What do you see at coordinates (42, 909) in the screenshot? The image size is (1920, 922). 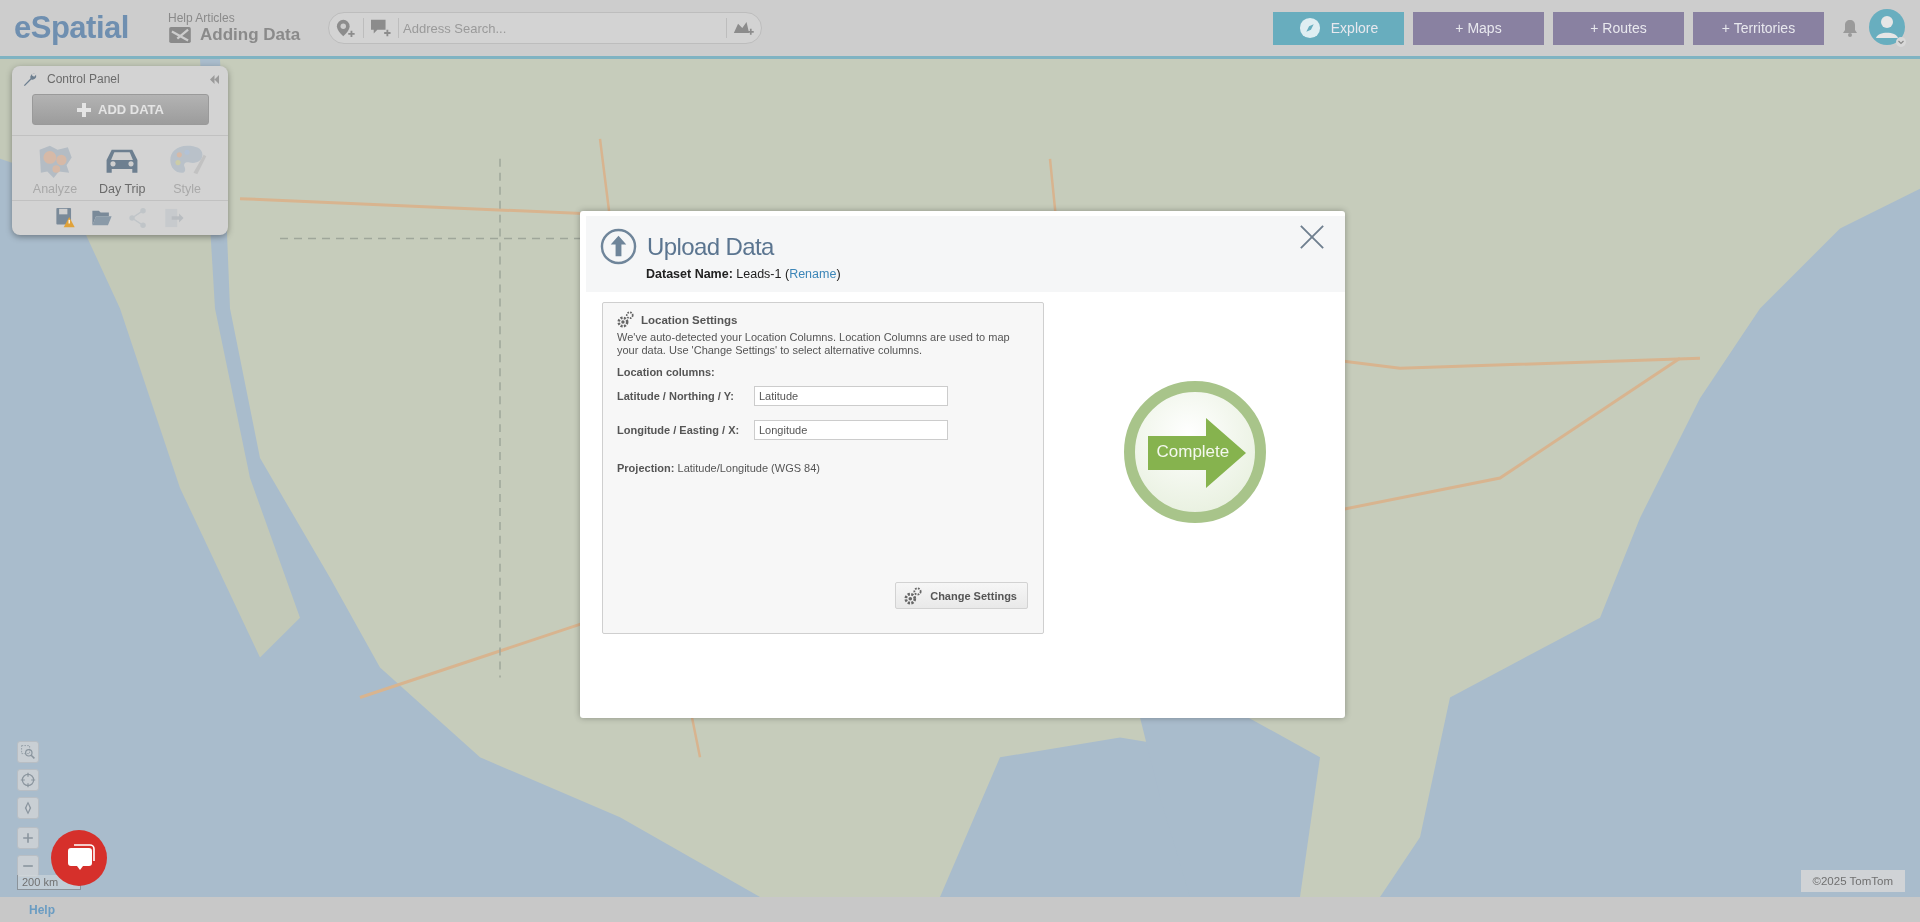 I see `help-link: Help` at bounding box center [42, 909].